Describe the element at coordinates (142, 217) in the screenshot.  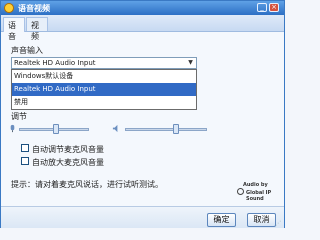
I see `button-bar` at that location.